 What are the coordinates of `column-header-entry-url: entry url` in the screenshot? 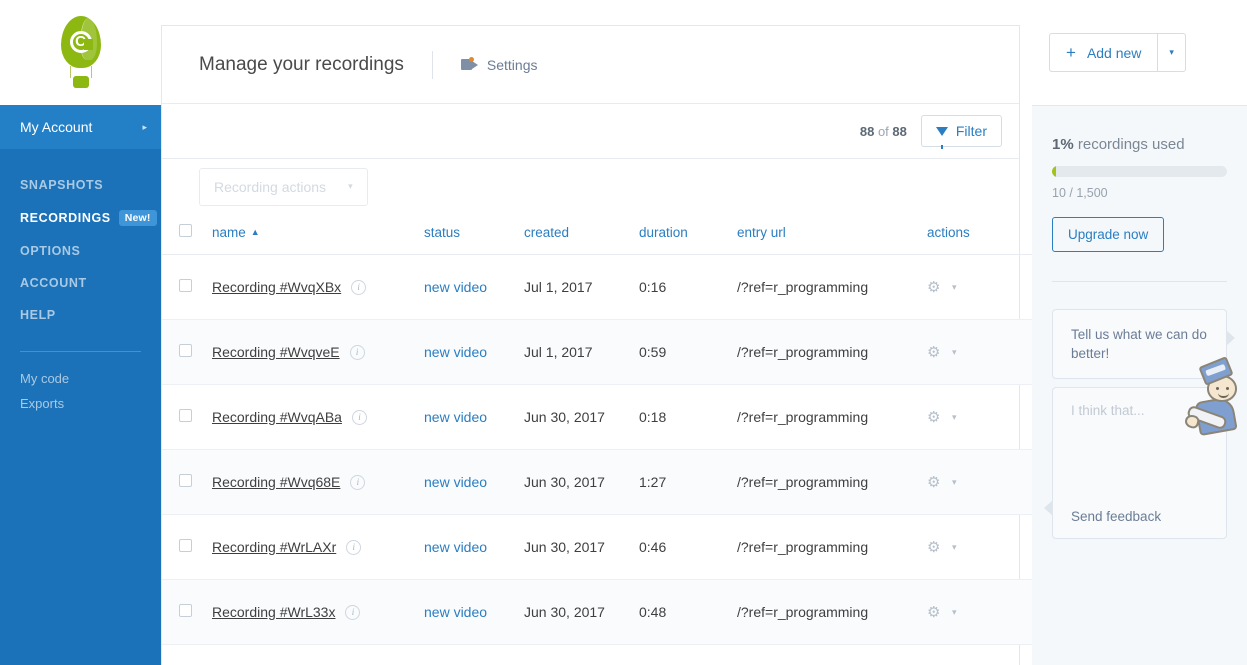 It's located at (832, 234).